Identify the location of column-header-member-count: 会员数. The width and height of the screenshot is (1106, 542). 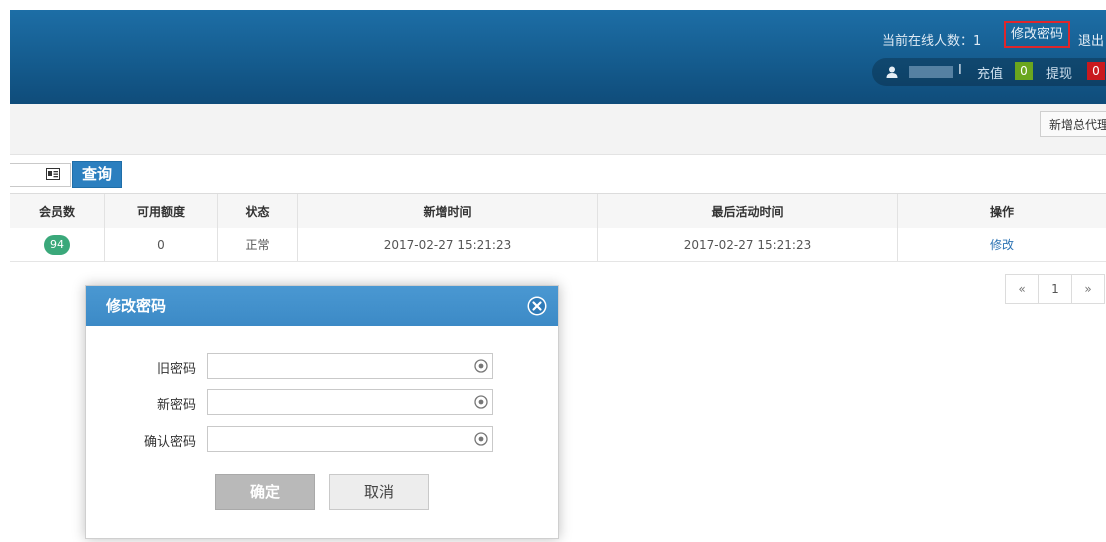
(57, 211).